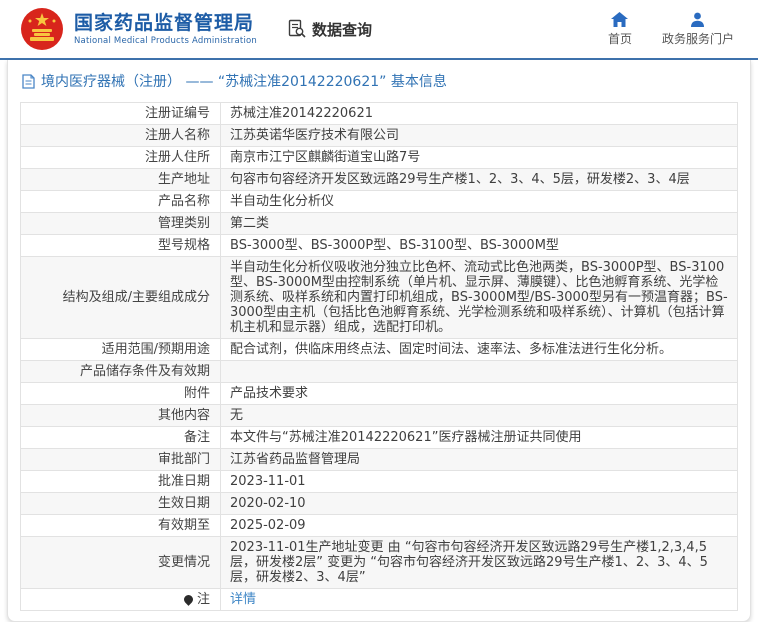 The image size is (758, 622). I want to click on row-value: 本文件与“苏械注准20142220621”医疗器械注册证共同使用, so click(479, 437).